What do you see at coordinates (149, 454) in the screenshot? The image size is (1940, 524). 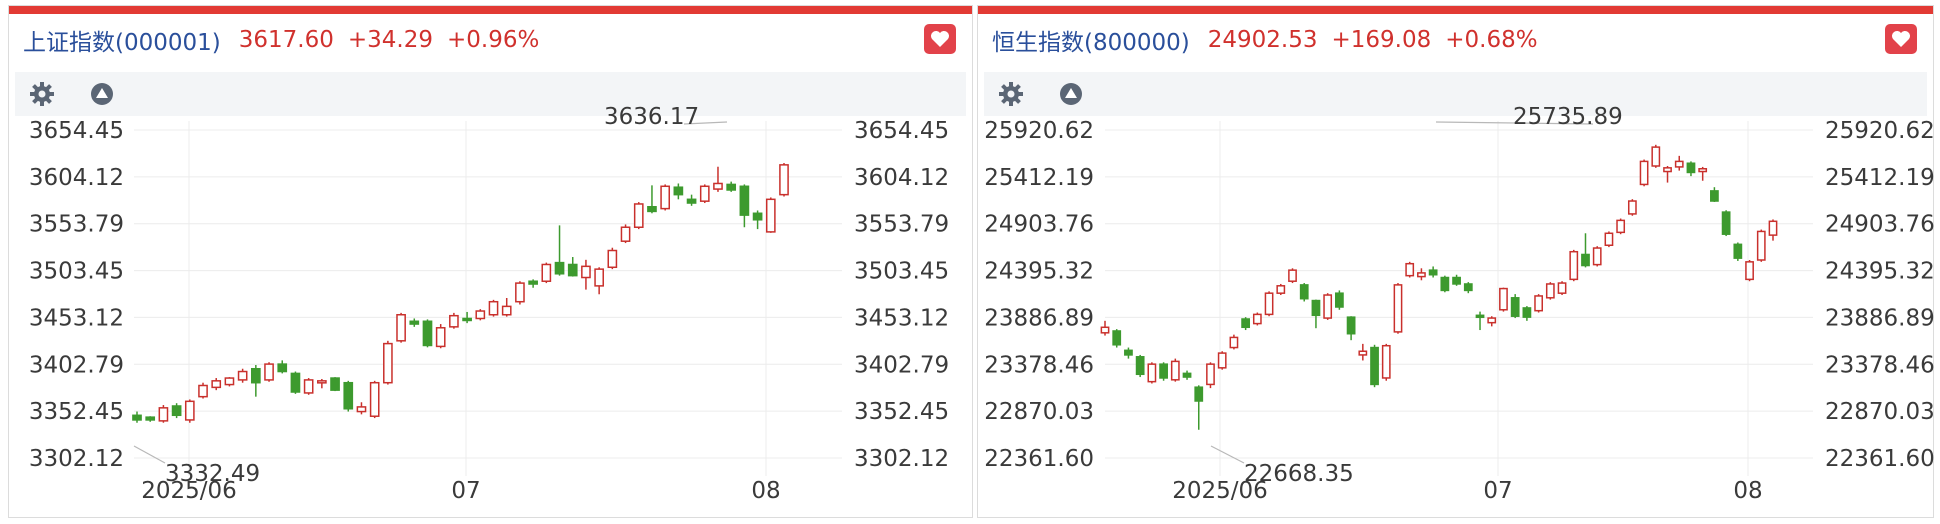 I see `annotation-leader-line` at bounding box center [149, 454].